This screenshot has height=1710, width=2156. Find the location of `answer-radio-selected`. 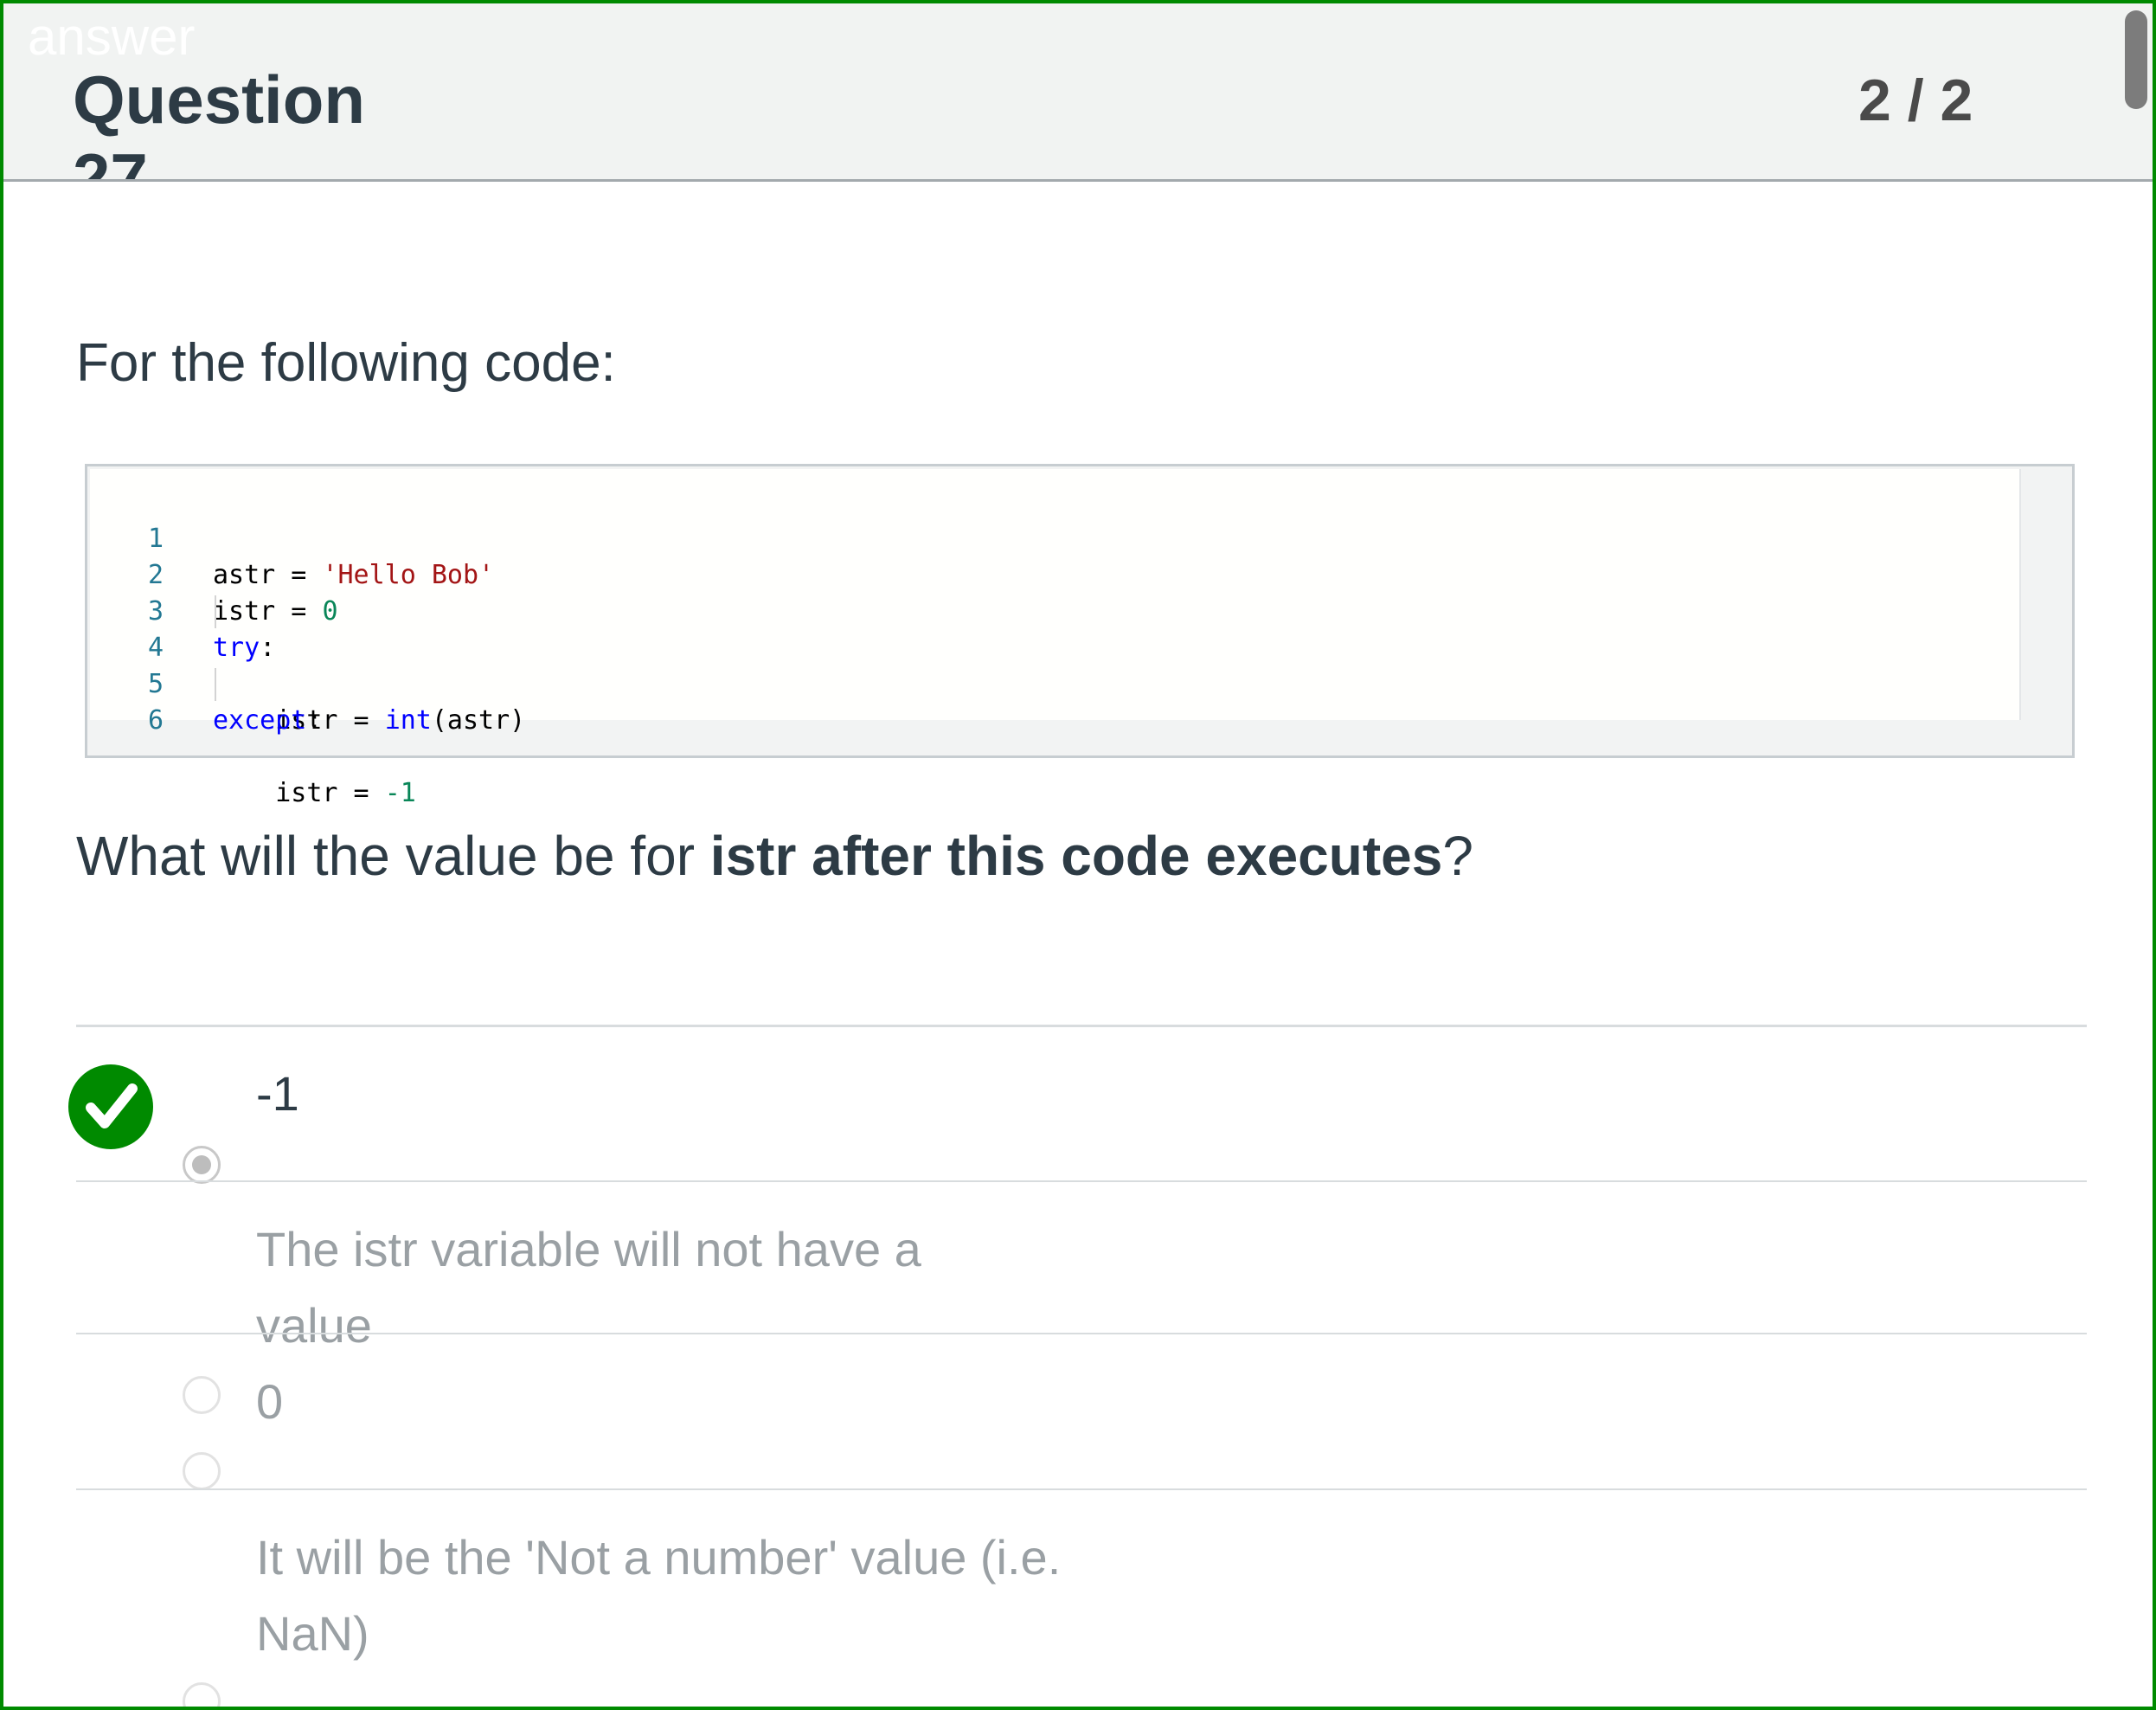

answer-radio-selected is located at coordinates (202, 1165).